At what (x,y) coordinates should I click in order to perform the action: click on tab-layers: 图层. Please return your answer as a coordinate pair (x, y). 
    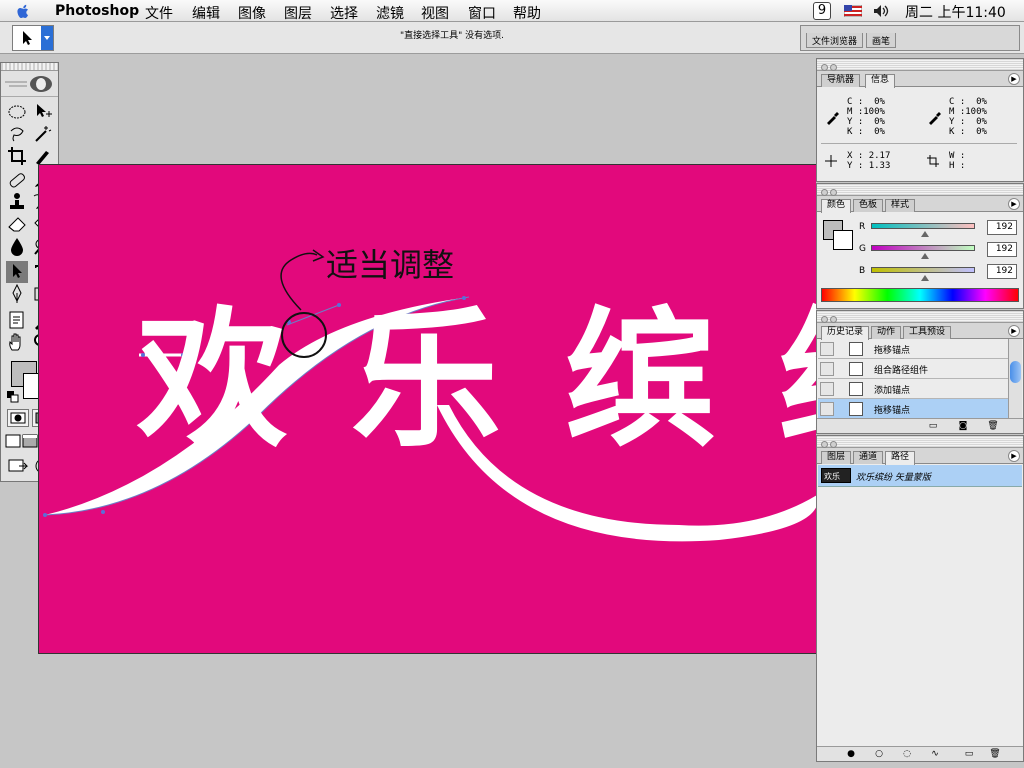
    Looking at the image, I should click on (836, 457).